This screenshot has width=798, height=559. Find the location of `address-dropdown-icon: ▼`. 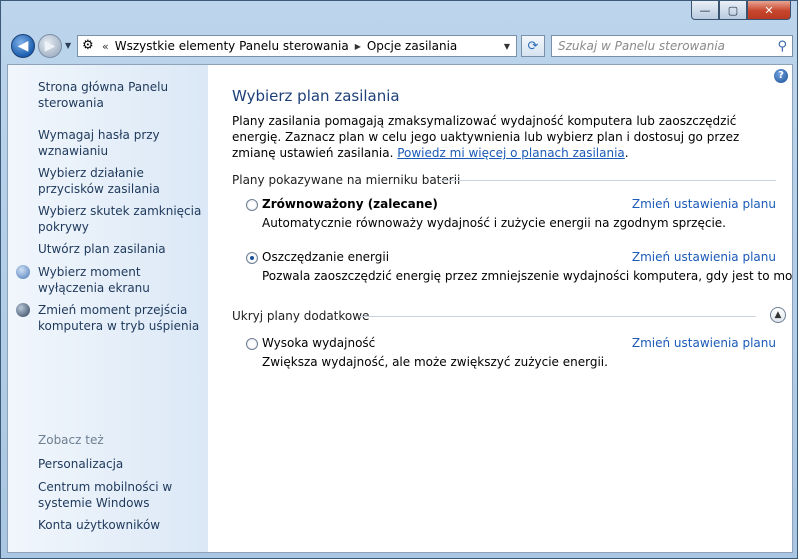

address-dropdown-icon: ▼ is located at coordinates (507, 46).